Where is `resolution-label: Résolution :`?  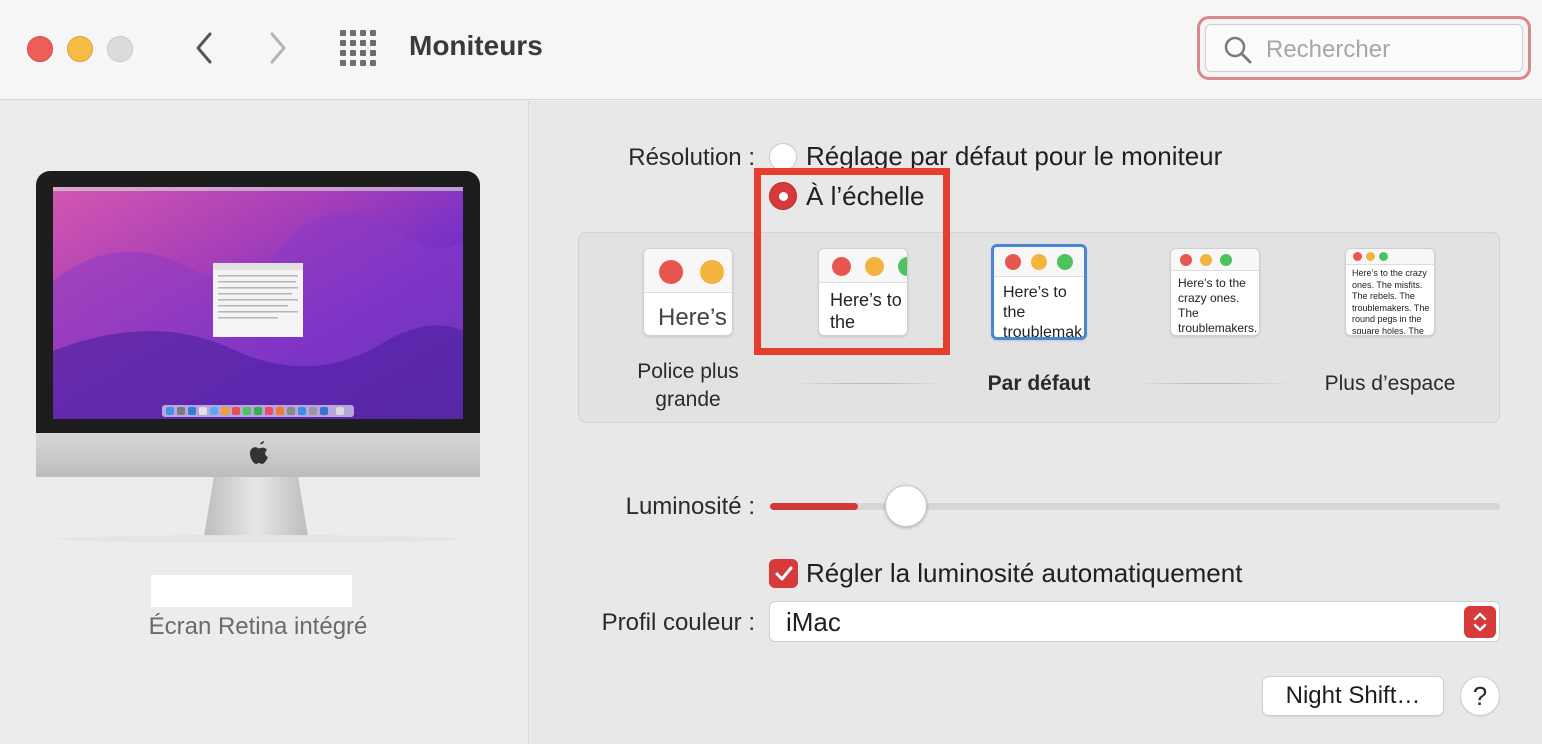
resolution-label: Résolution : is located at coordinates (691, 157).